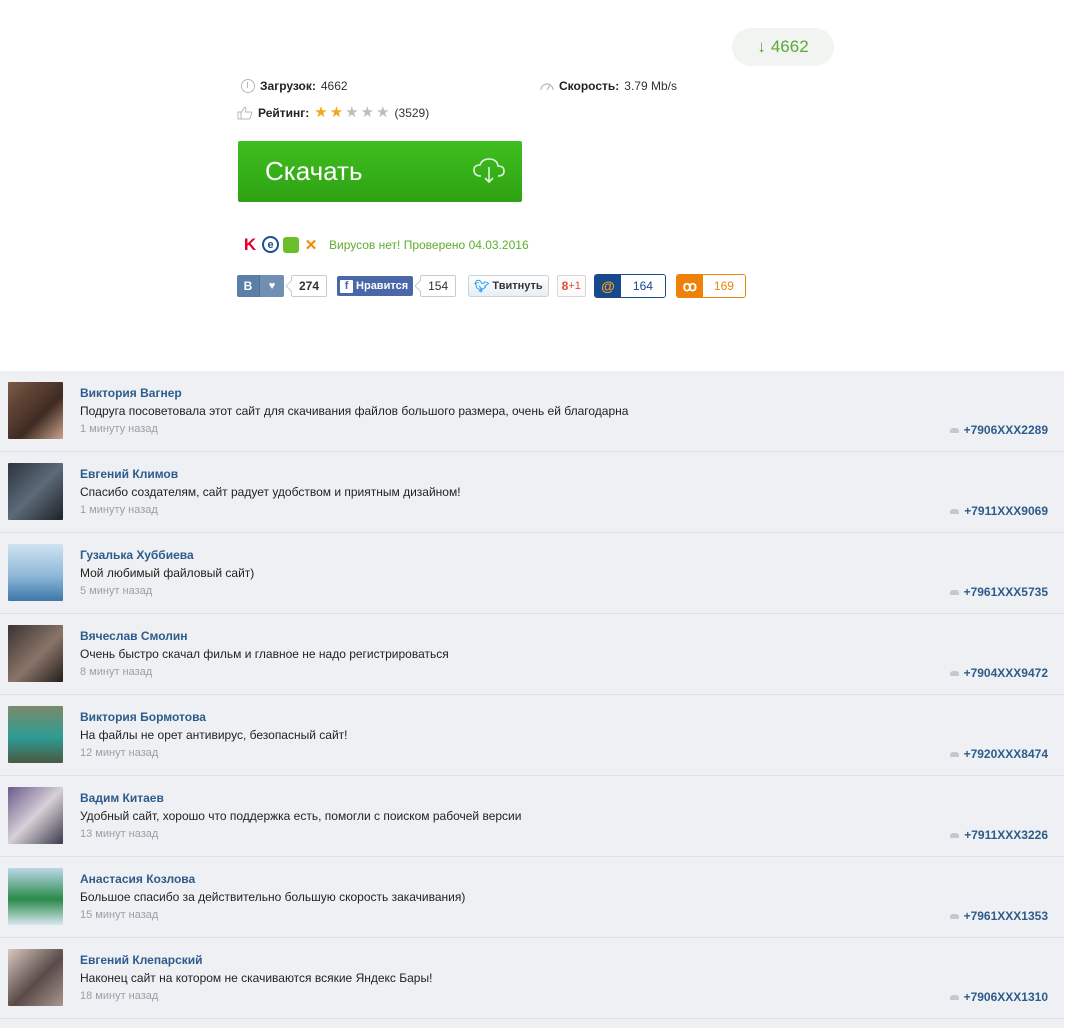 The width and height of the screenshot is (1068, 1028). Describe the element at coordinates (629, 286) in the screenshot. I see `mailru-share-button: @ 164` at that location.